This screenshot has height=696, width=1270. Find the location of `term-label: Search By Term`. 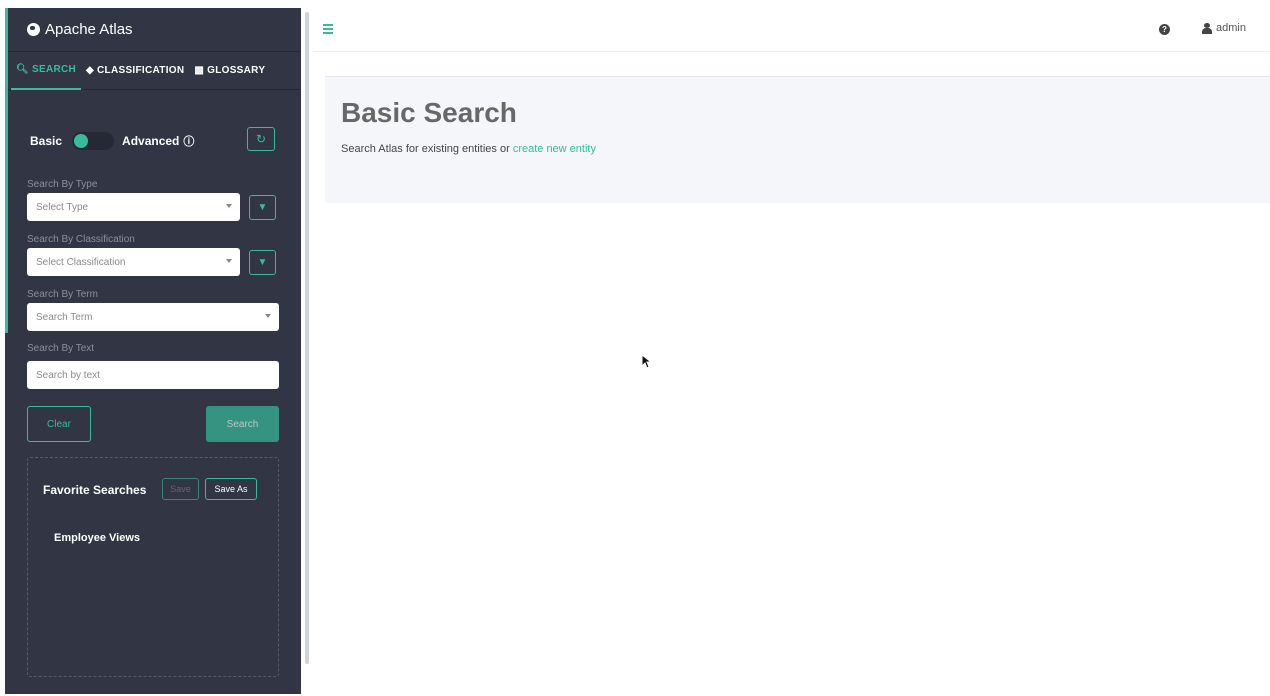

term-label: Search By Term is located at coordinates (62, 294).